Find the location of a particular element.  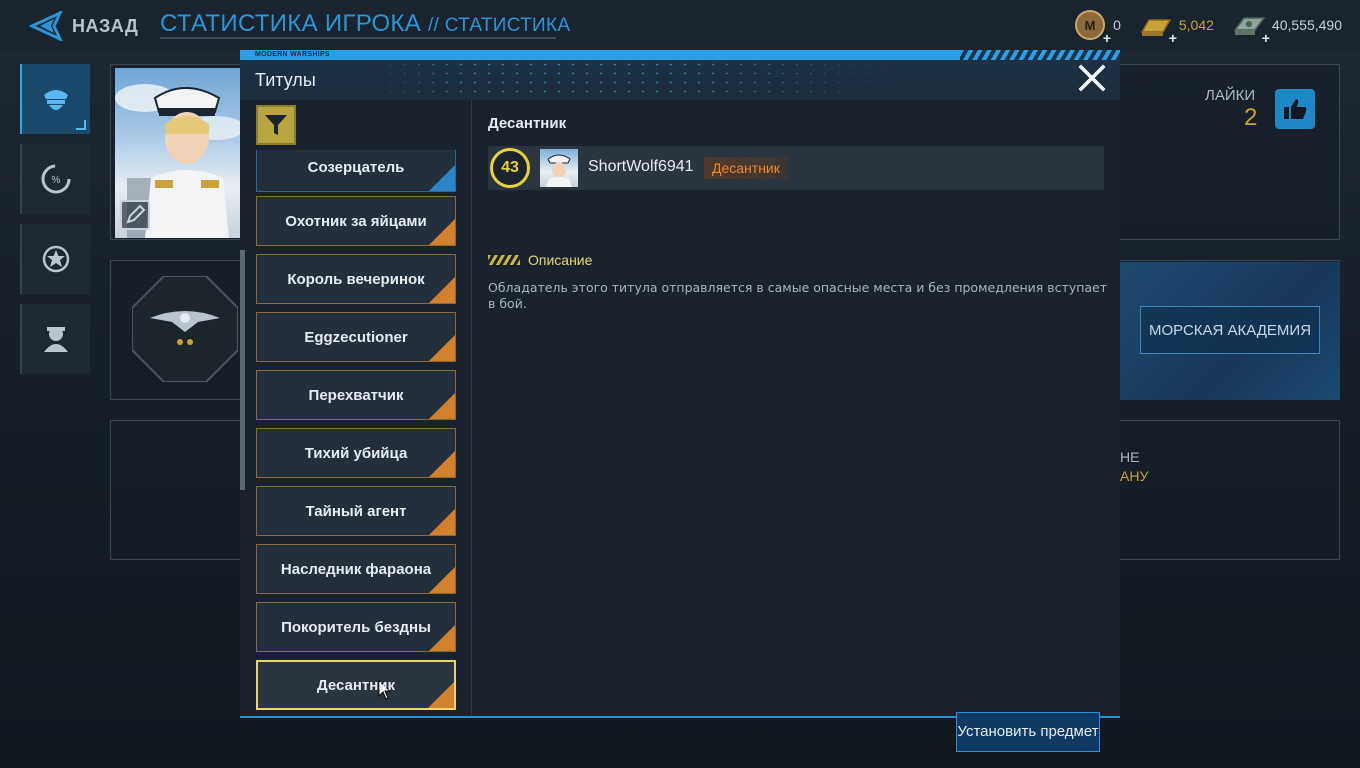

tab-crew is located at coordinates (55, 339).